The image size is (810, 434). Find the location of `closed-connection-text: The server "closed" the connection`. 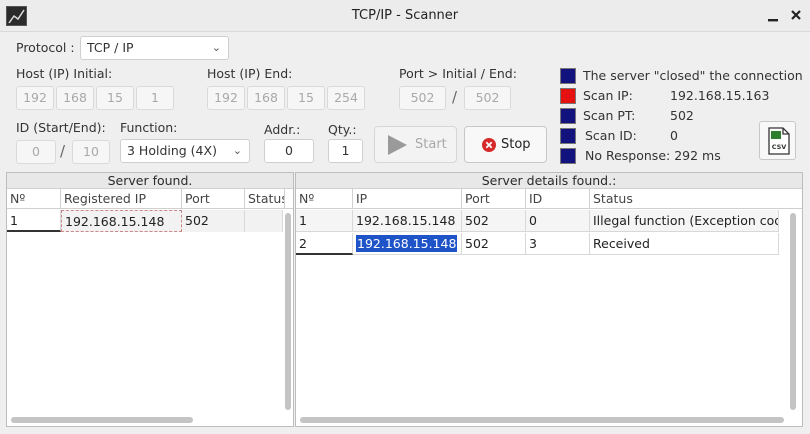

closed-connection-text: The server "closed" the connection is located at coordinates (693, 75).